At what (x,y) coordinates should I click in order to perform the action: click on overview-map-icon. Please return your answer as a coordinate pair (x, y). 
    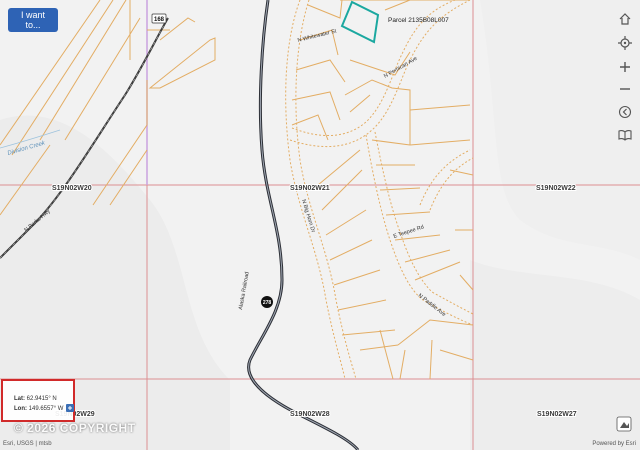
    Looking at the image, I should click on (624, 424).